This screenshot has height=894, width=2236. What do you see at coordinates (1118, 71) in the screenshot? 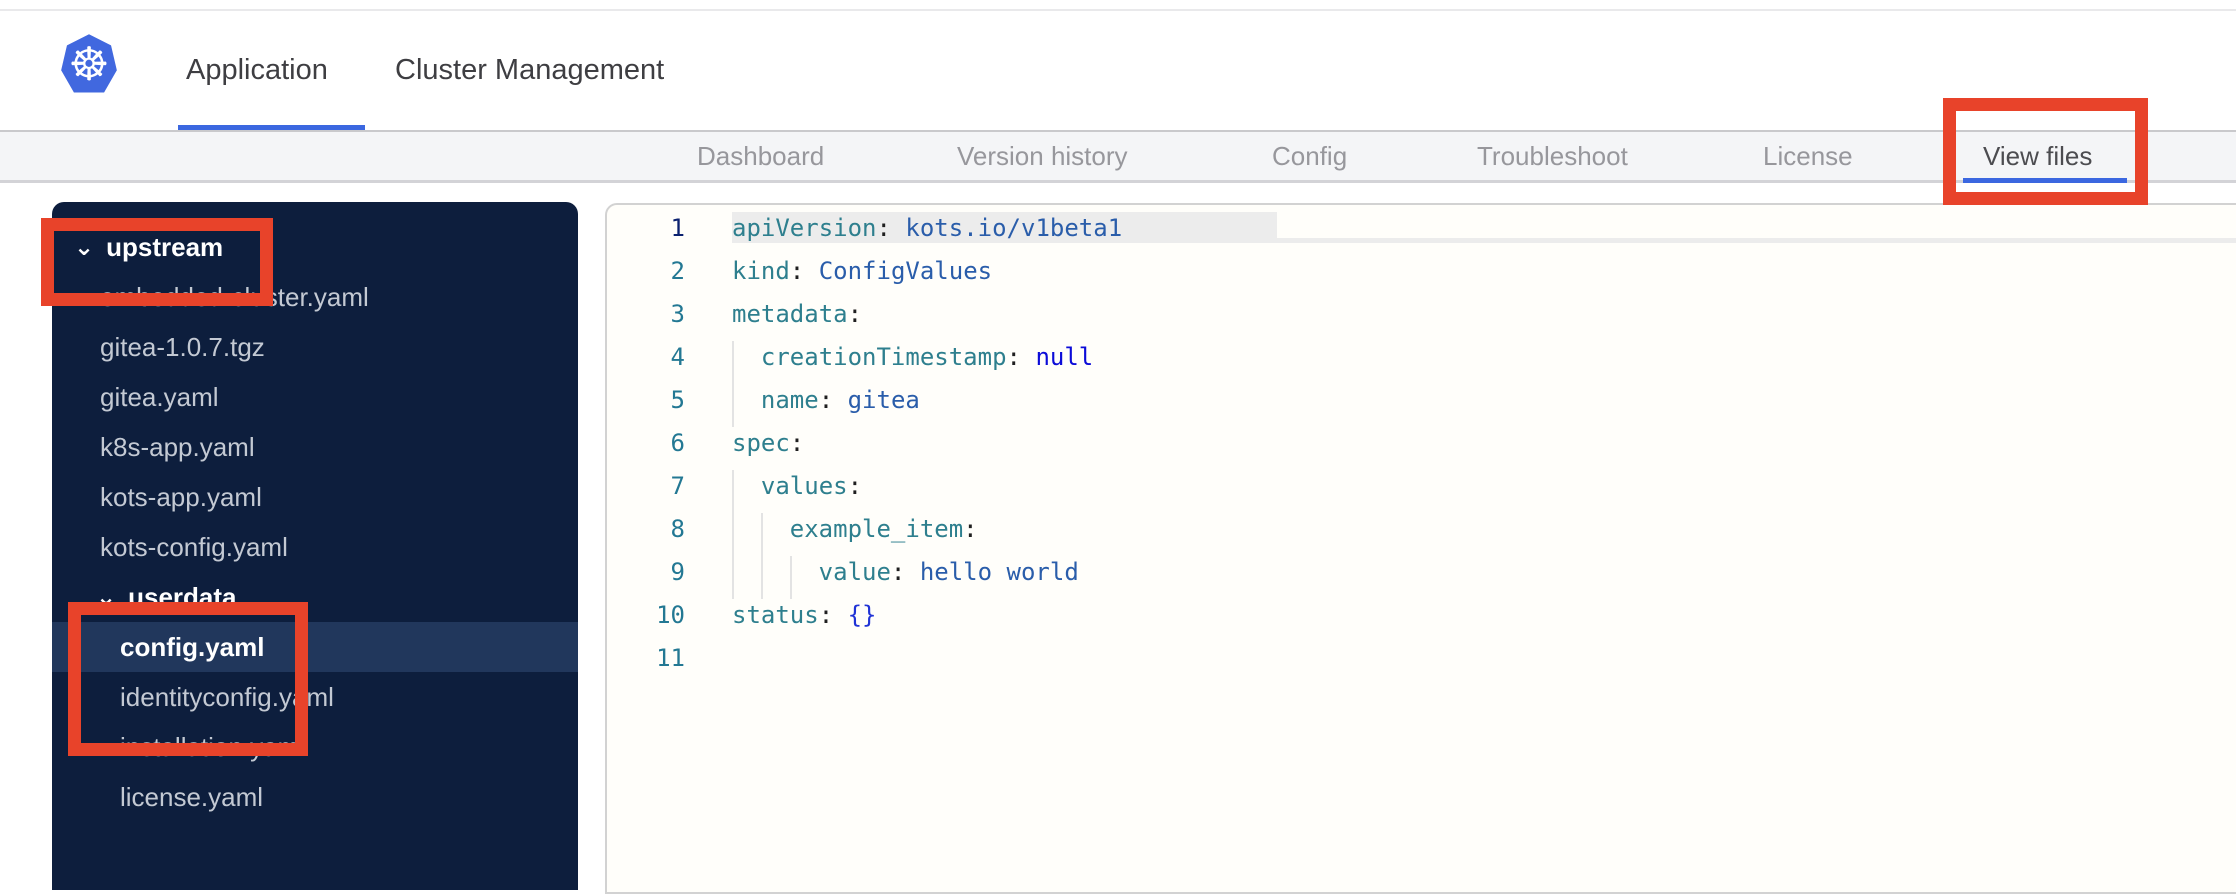
I see `app-header: ☸ Application Cluster Management` at bounding box center [1118, 71].